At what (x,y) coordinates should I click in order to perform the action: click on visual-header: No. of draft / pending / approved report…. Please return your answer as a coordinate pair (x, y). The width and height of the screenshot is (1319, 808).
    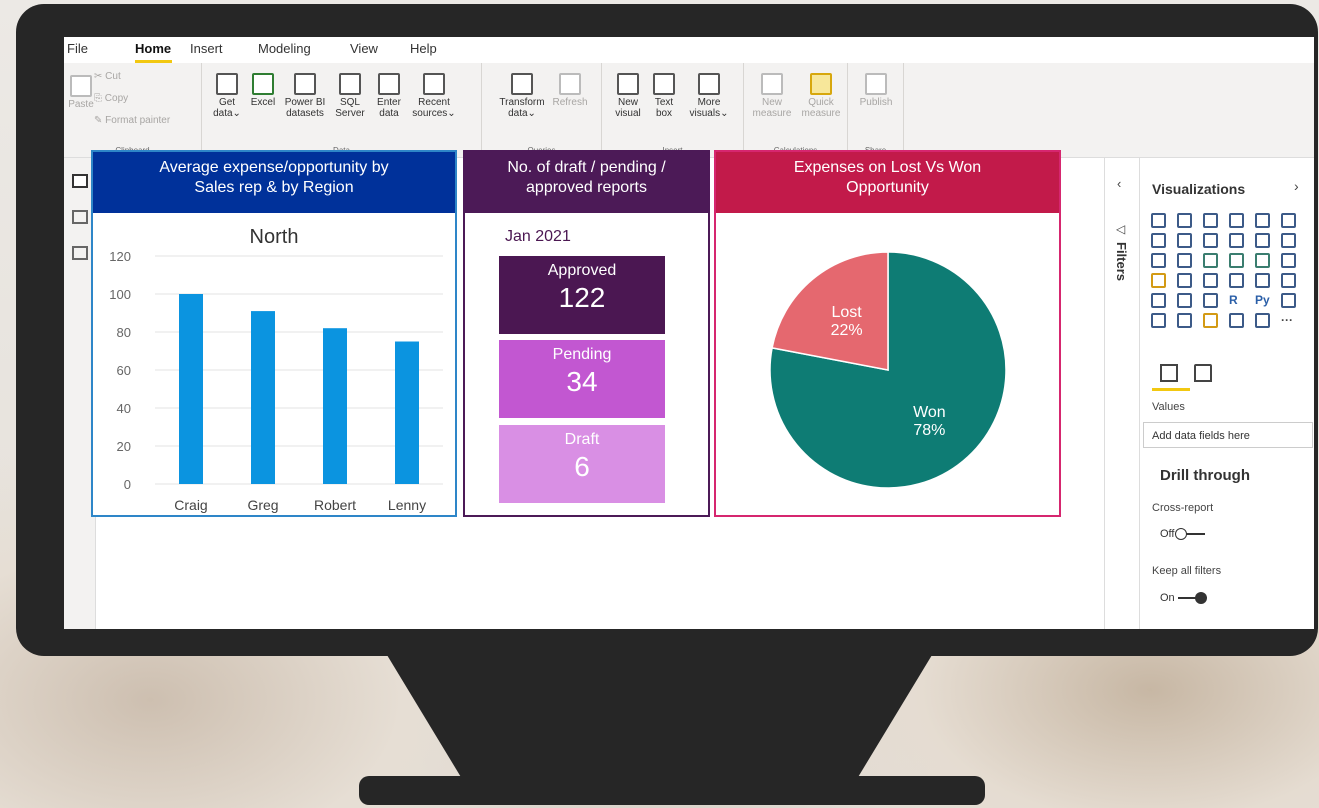
    Looking at the image, I should click on (586, 182).